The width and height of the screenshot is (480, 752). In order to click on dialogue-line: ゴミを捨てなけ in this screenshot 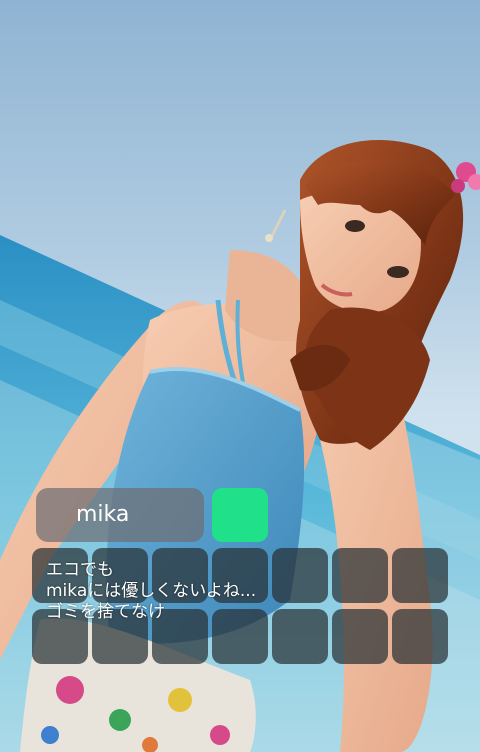, I will do `click(105, 612)`.